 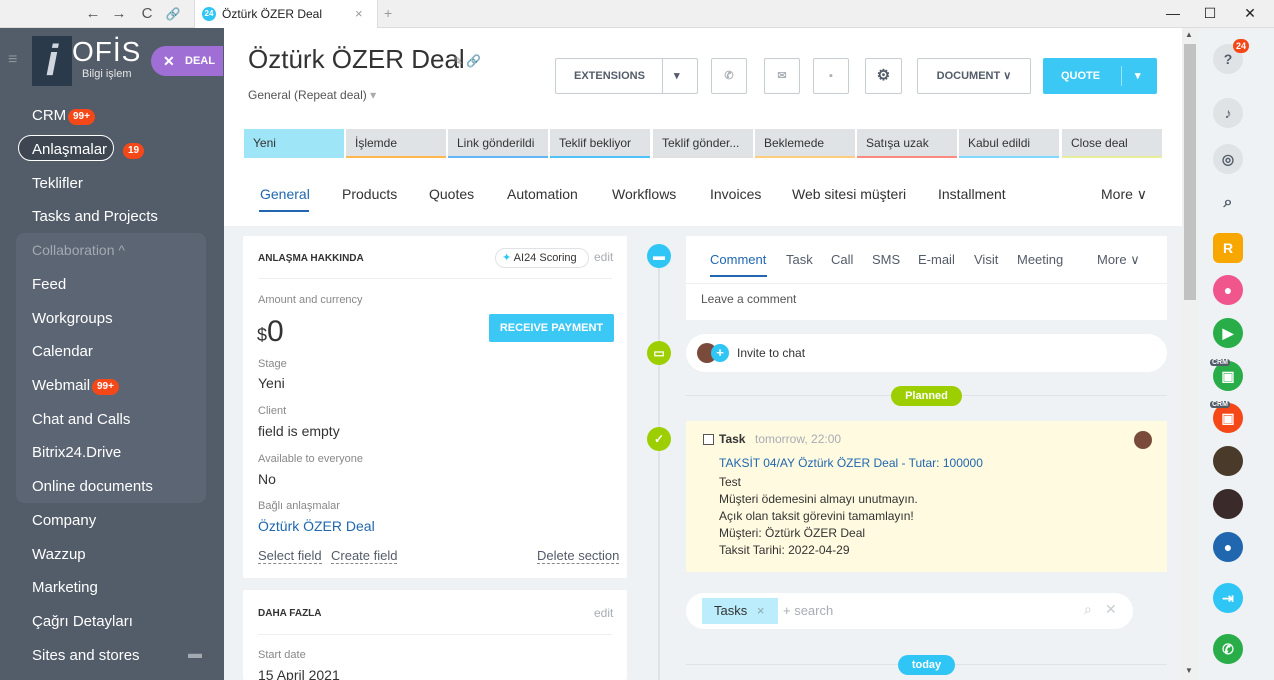 I want to click on select-field-link: Select field, so click(x=290, y=556).